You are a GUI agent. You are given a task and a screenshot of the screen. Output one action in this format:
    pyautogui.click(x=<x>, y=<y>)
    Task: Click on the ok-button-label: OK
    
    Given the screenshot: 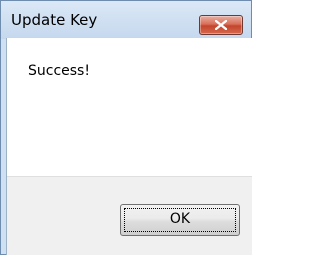 What is the action you would take?
    pyautogui.click(x=180, y=219)
    